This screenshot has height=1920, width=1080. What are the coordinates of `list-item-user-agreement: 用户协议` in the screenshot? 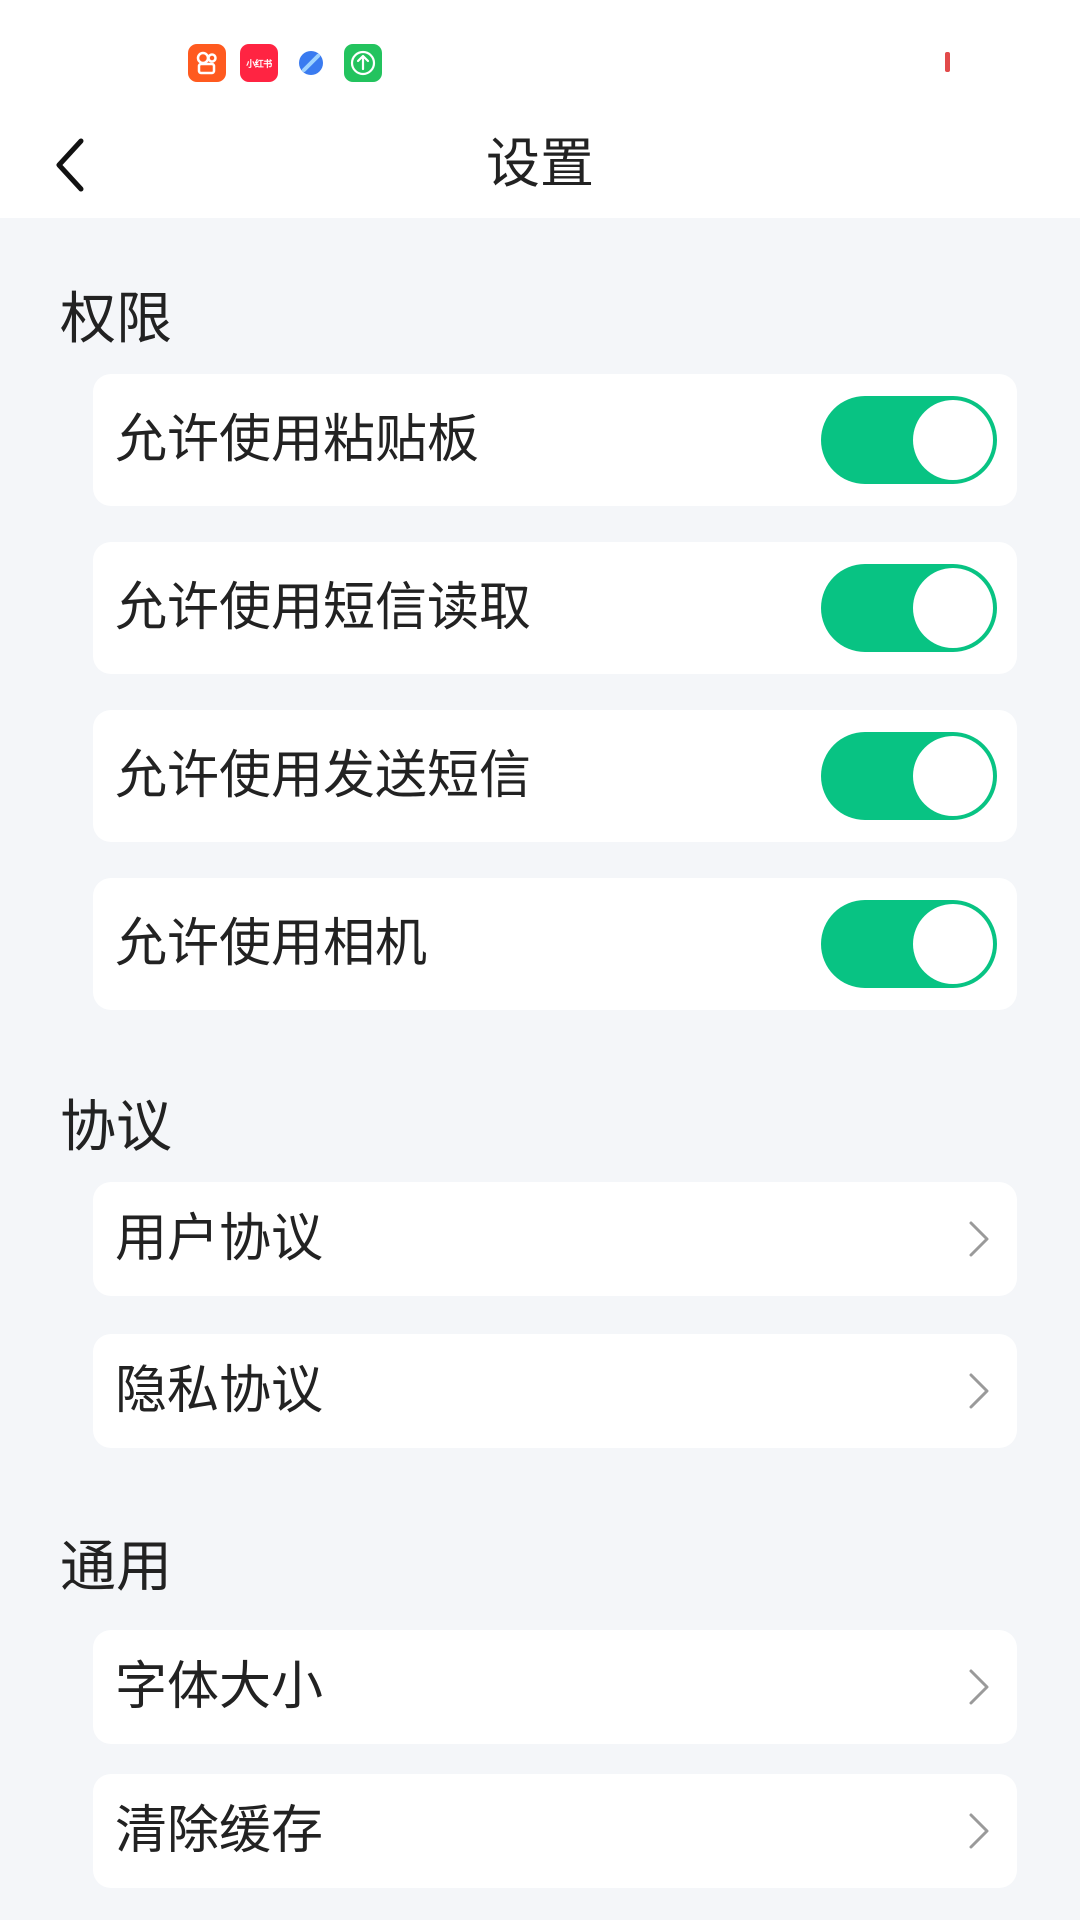 It's located at (555, 1239).